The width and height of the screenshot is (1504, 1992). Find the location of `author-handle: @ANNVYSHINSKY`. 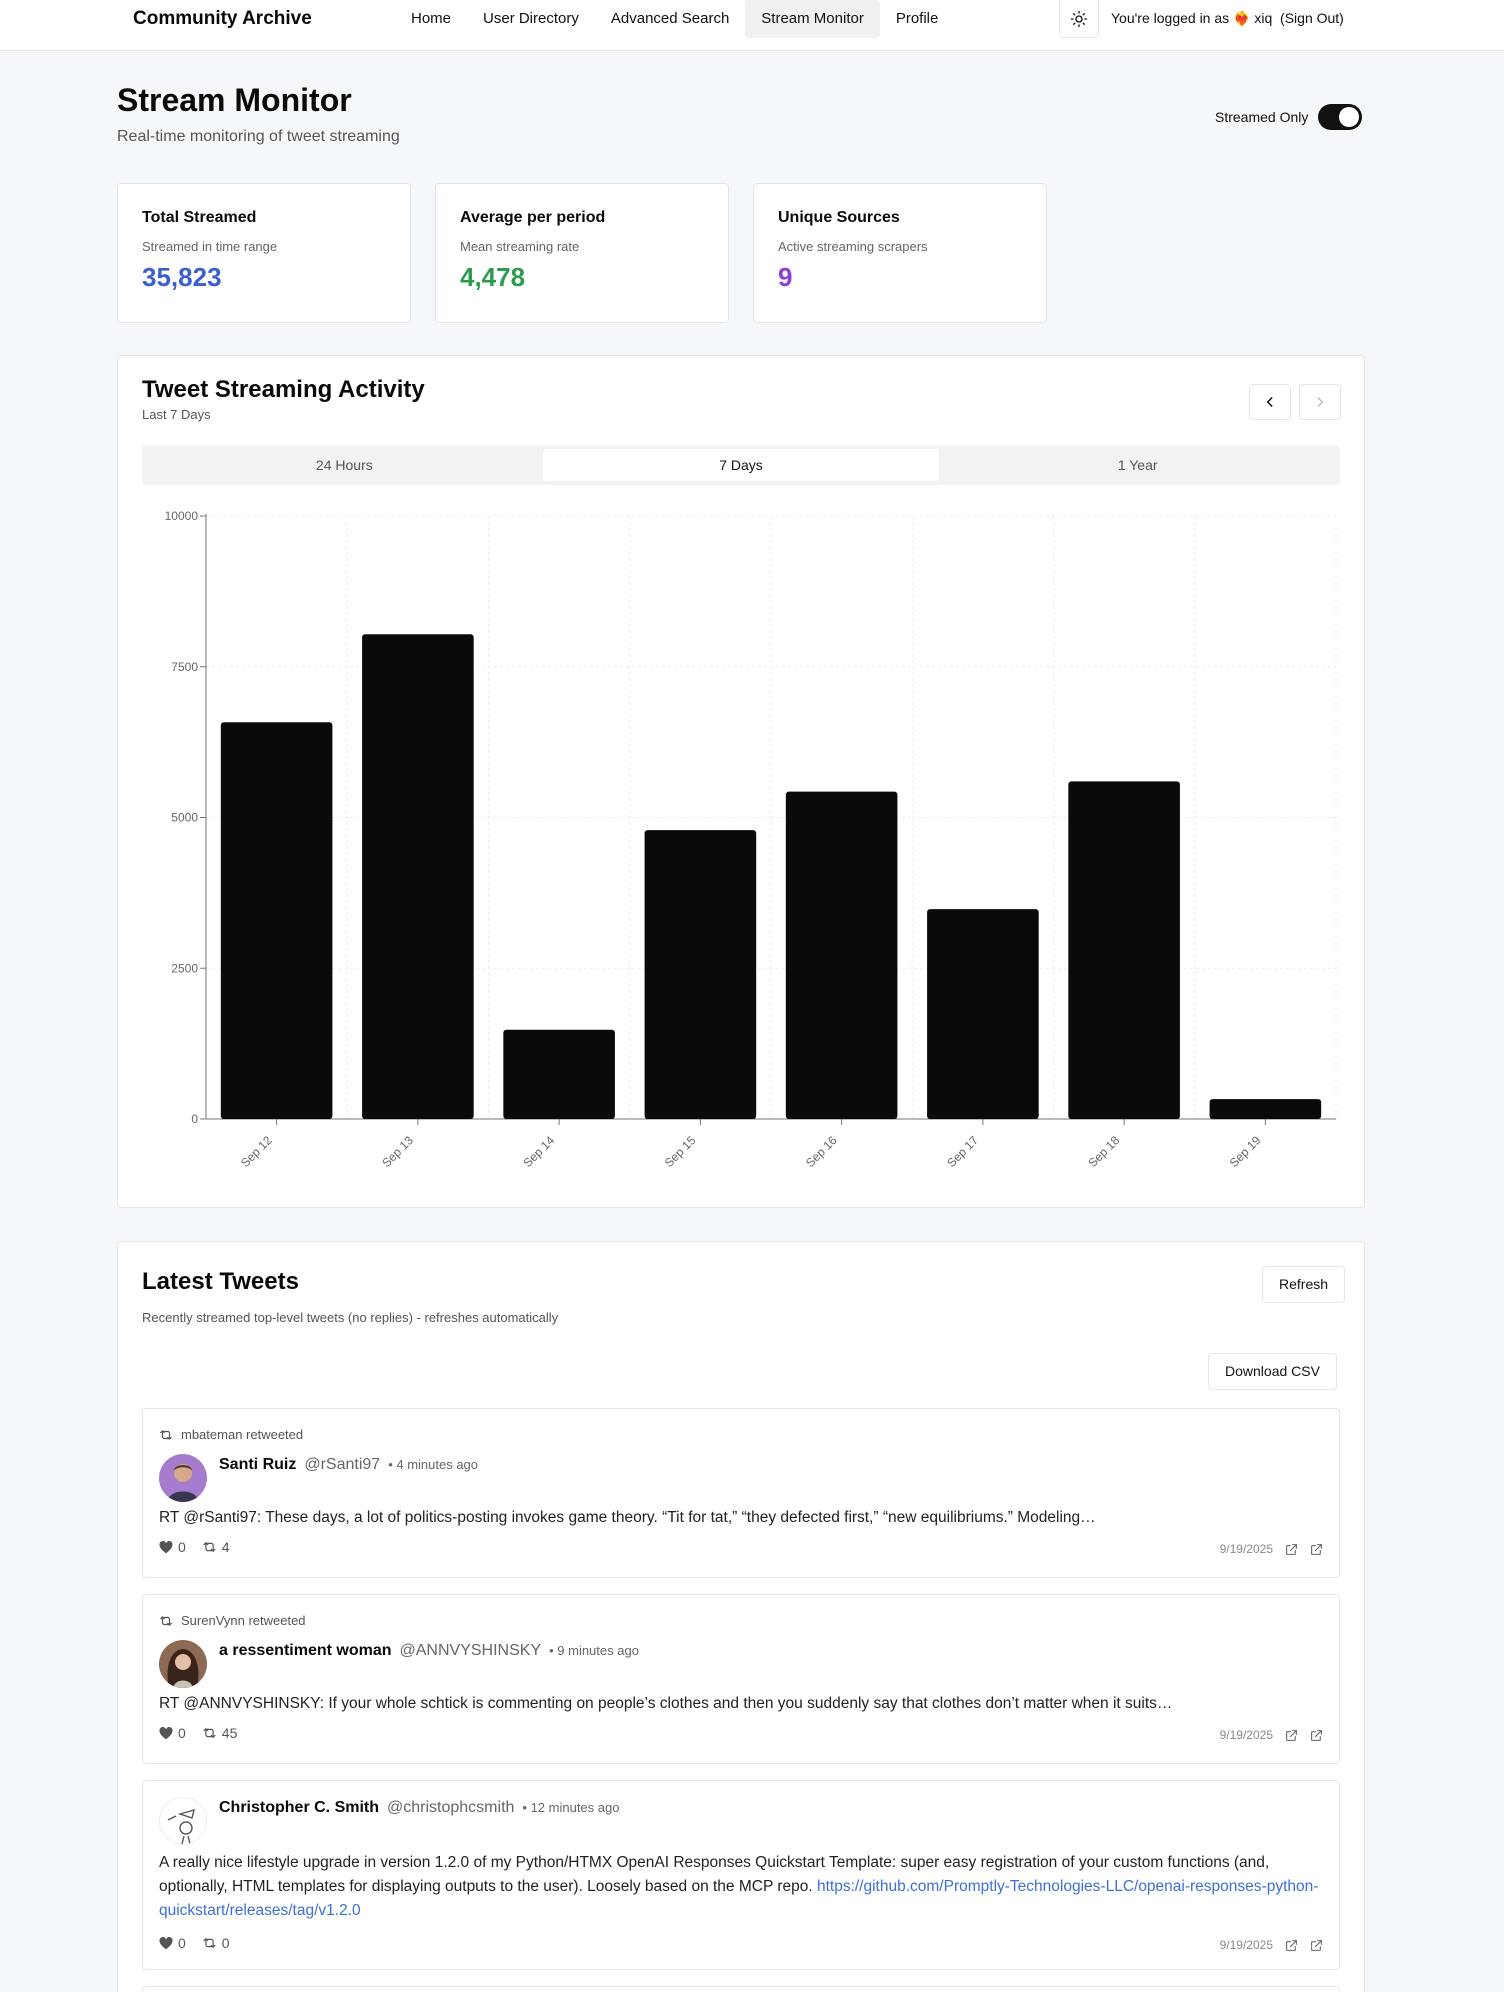

author-handle: @ANNVYSHINSKY is located at coordinates (471, 1651).